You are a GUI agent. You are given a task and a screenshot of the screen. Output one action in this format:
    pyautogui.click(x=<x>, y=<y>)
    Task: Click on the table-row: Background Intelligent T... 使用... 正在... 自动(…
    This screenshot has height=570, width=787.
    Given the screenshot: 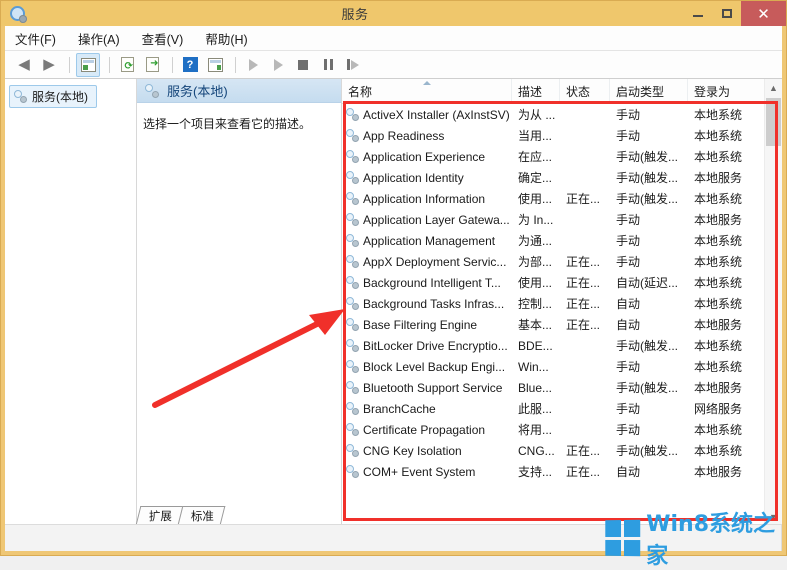 What is the action you would take?
    pyautogui.click(x=562, y=282)
    